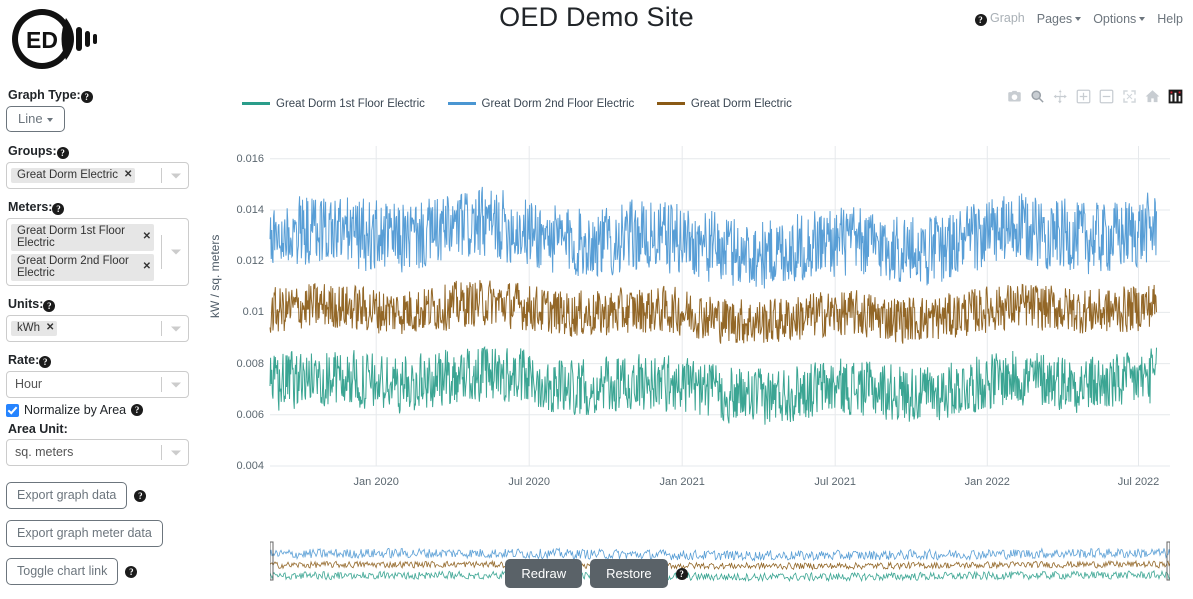 This screenshot has height=599, width=1193. What do you see at coordinates (253, 312) in the screenshot?
I see `y-tick-label: 0.01` at bounding box center [253, 312].